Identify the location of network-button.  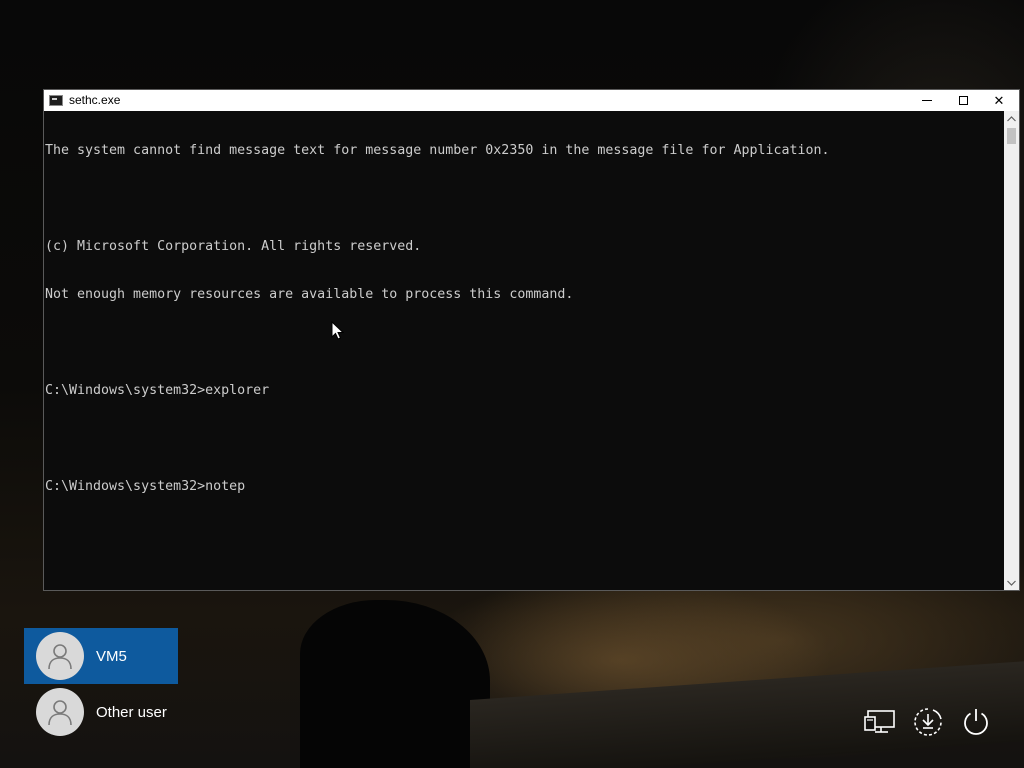
(880, 722).